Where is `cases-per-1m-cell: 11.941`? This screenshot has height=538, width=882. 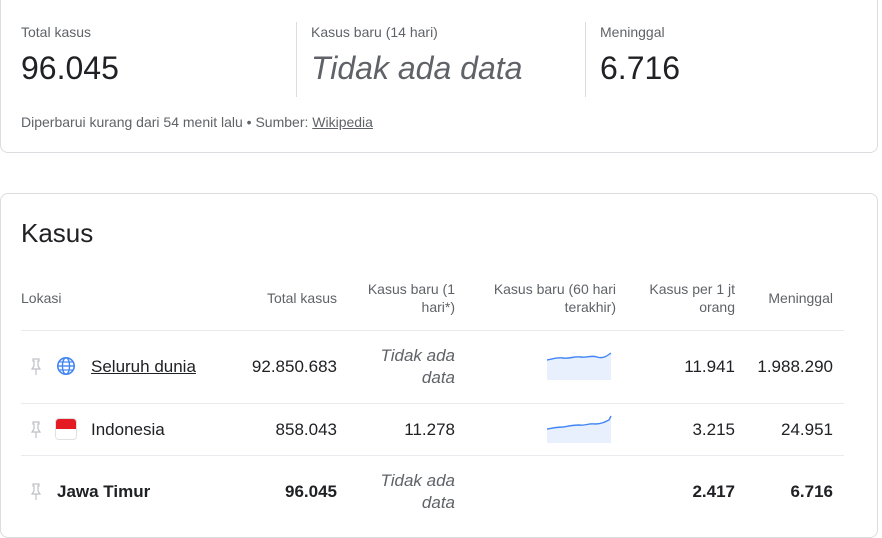
cases-per-1m-cell: 11.941 is located at coordinates (709, 366).